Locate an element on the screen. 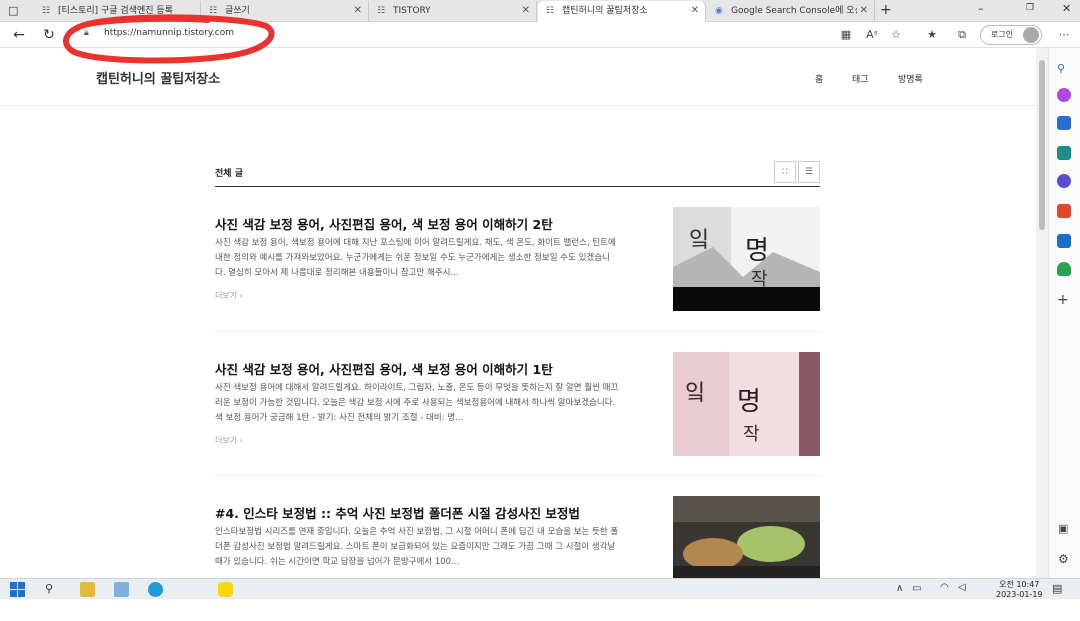 This screenshot has height=621, width=1080. minimize-icon: – is located at coordinates (981, 8).